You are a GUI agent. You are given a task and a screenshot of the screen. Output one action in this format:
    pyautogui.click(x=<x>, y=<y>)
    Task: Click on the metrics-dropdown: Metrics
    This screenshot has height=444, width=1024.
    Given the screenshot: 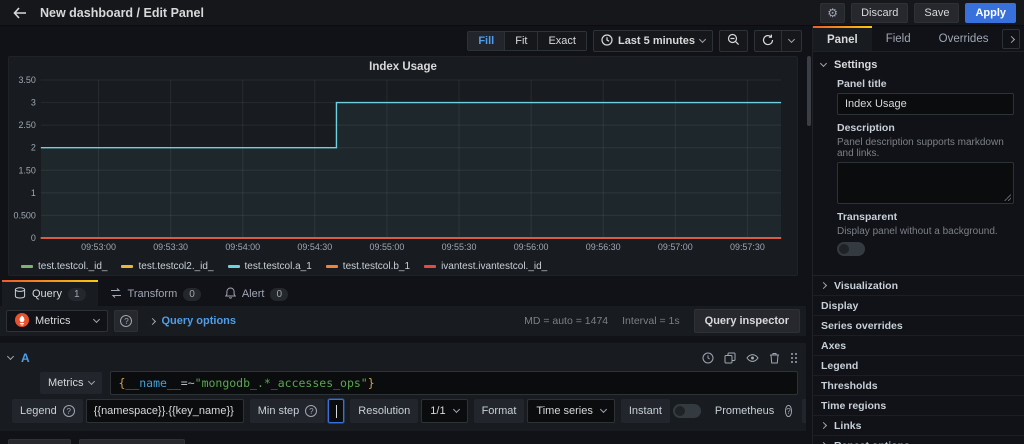 What is the action you would take?
    pyautogui.click(x=71, y=383)
    